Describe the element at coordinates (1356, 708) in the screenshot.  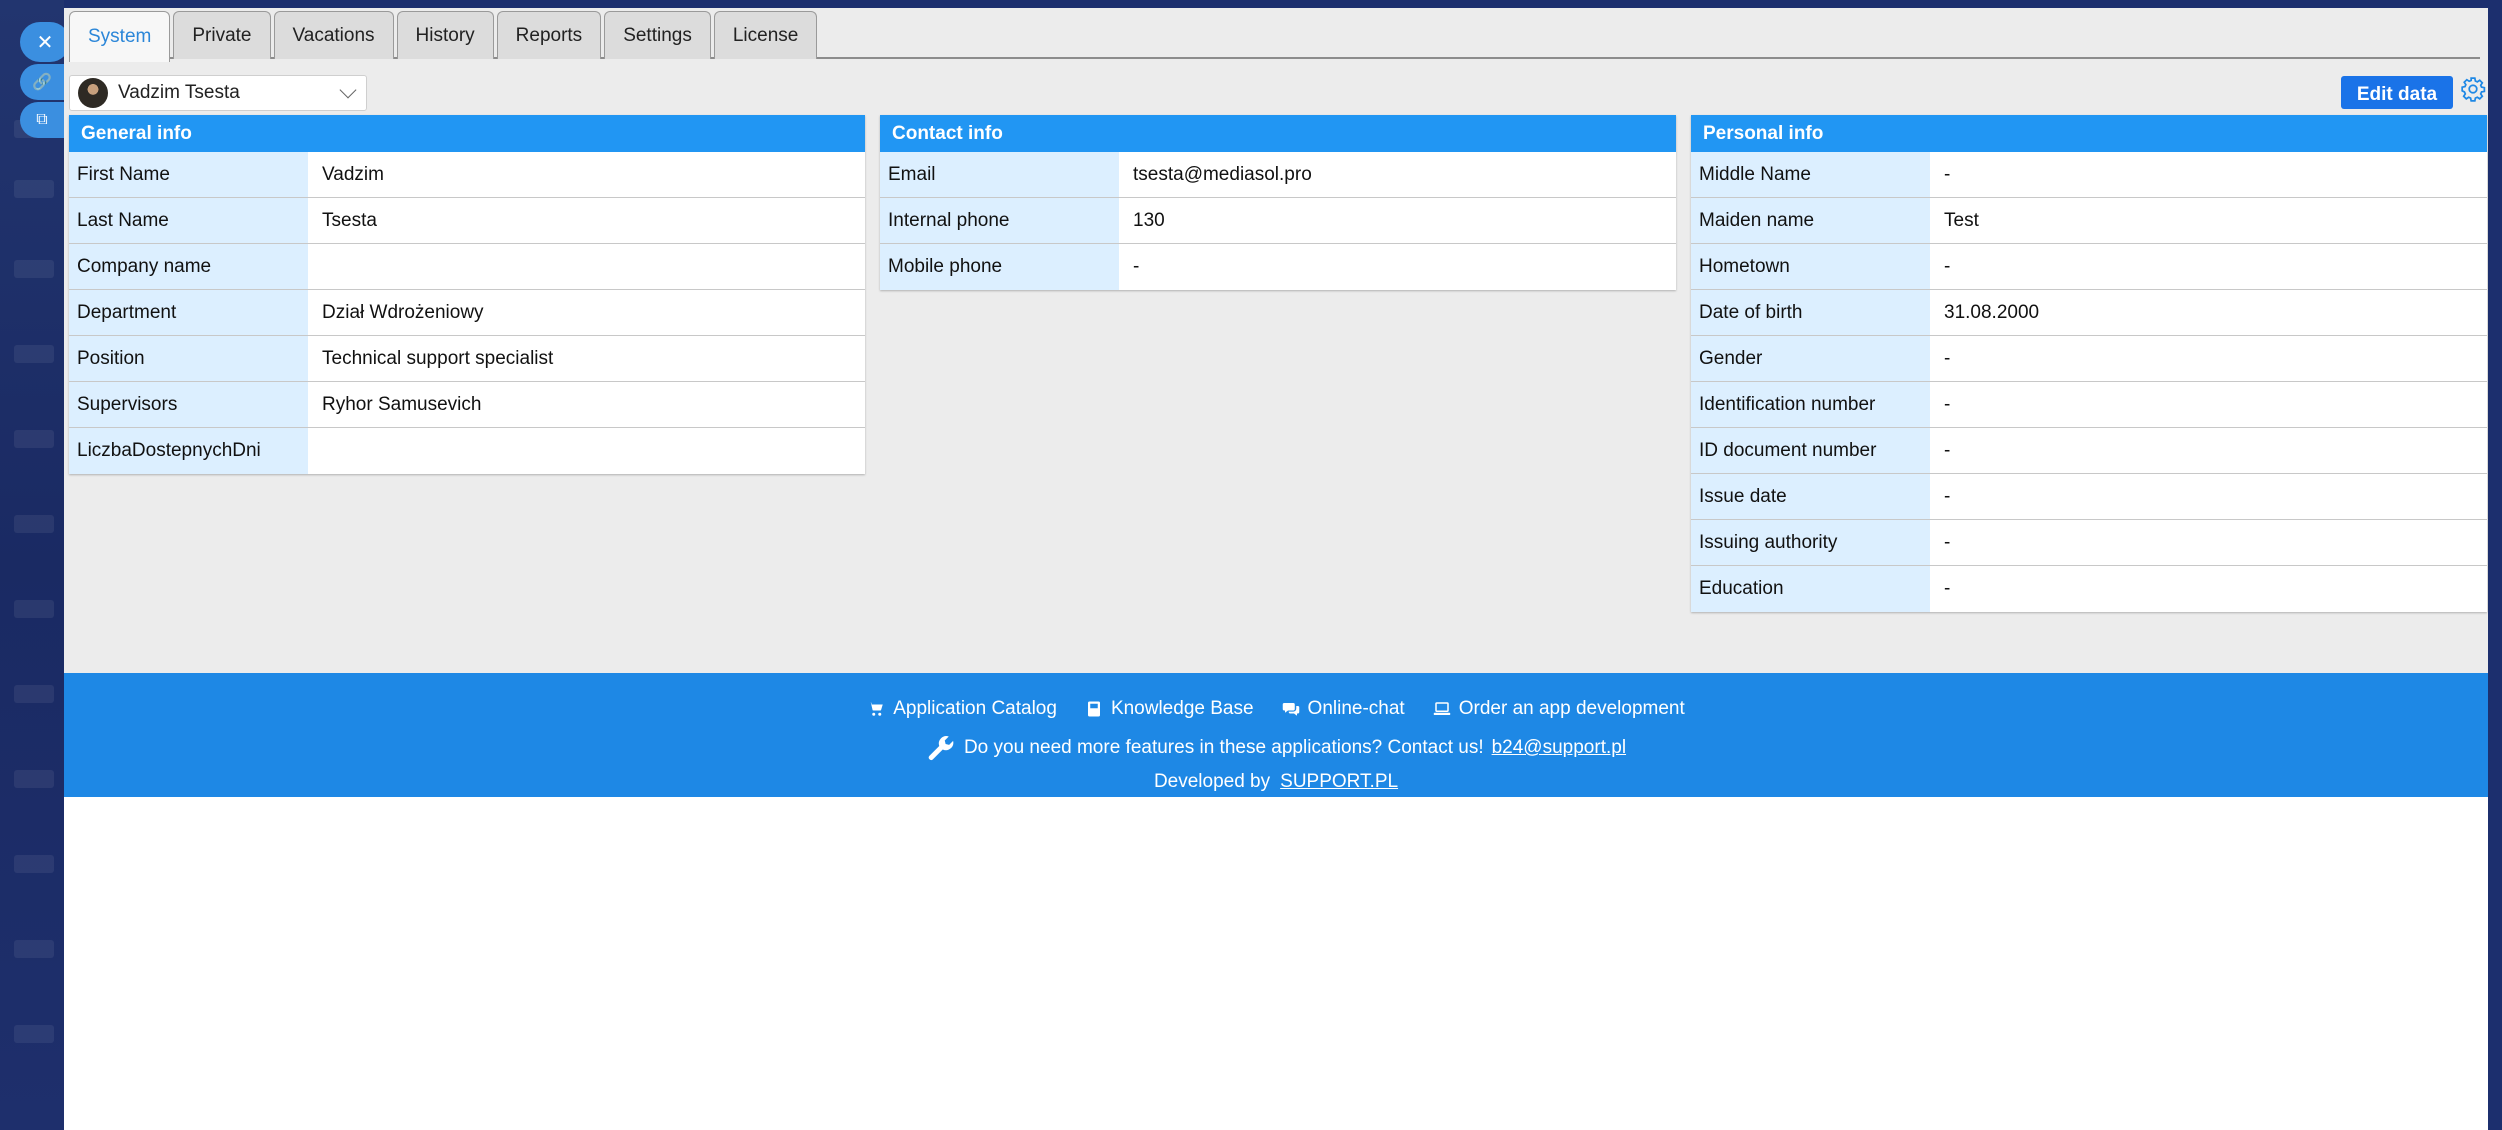
I see `link-label: Online-chat` at that location.